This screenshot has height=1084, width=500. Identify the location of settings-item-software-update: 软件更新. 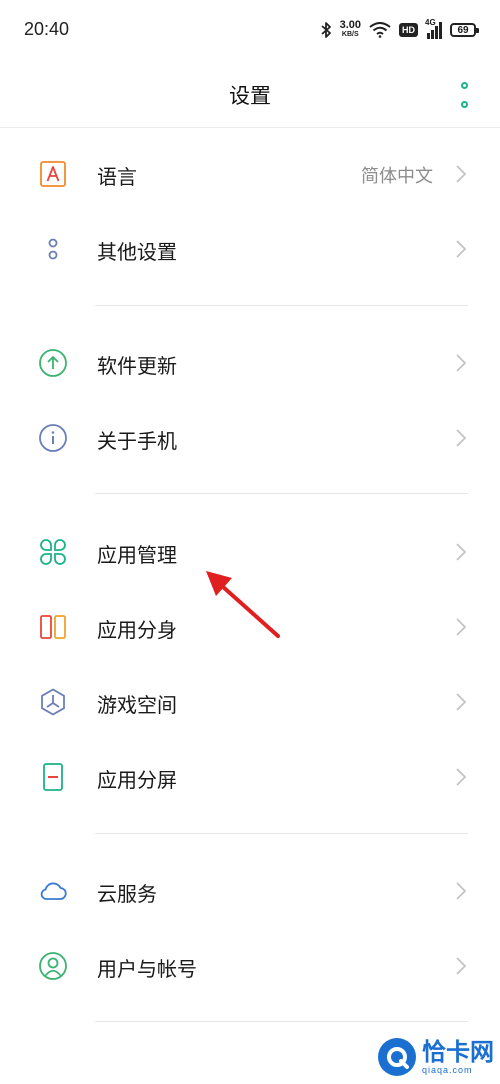
(250, 363).